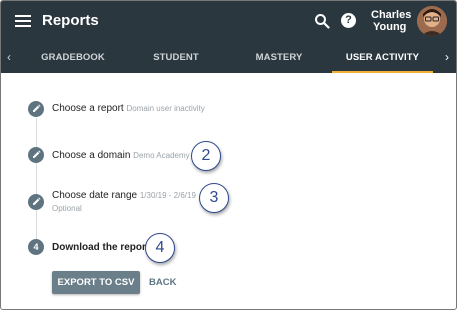  I want to click on step-choose-report: Choose a report Domain user inactivity, so click(128, 108).